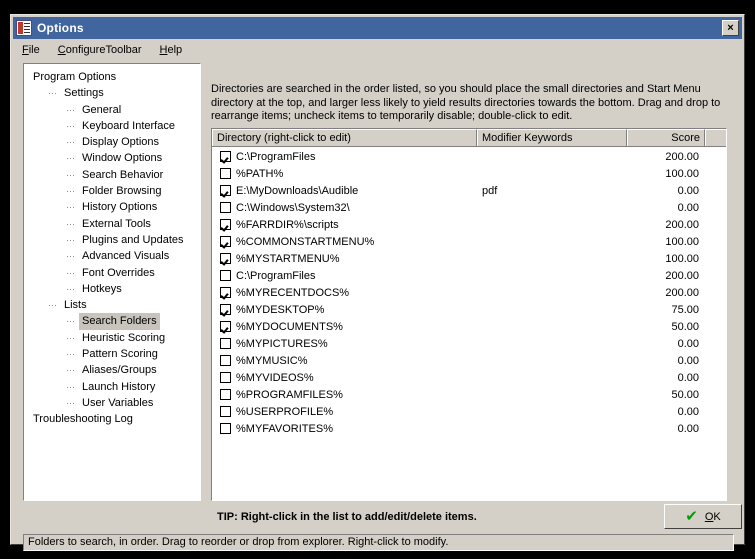  What do you see at coordinates (666, 137) in the screenshot?
I see `column-header-score: Score` at bounding box center [666, 137].